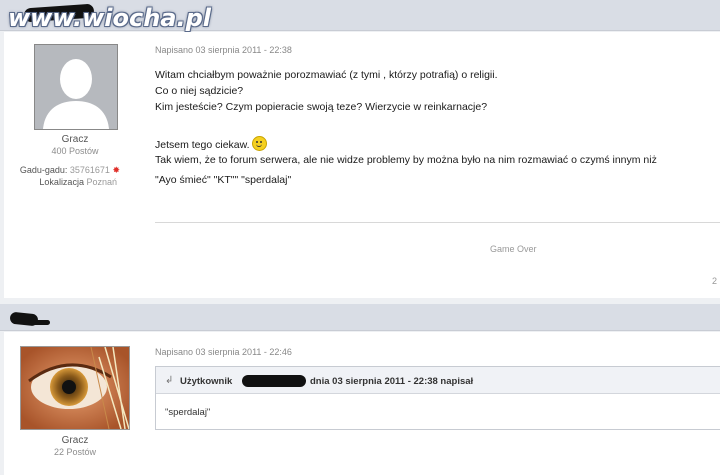 This screenshot has width=720, height=475. I want to click on signature-divider, so click(437, 222).